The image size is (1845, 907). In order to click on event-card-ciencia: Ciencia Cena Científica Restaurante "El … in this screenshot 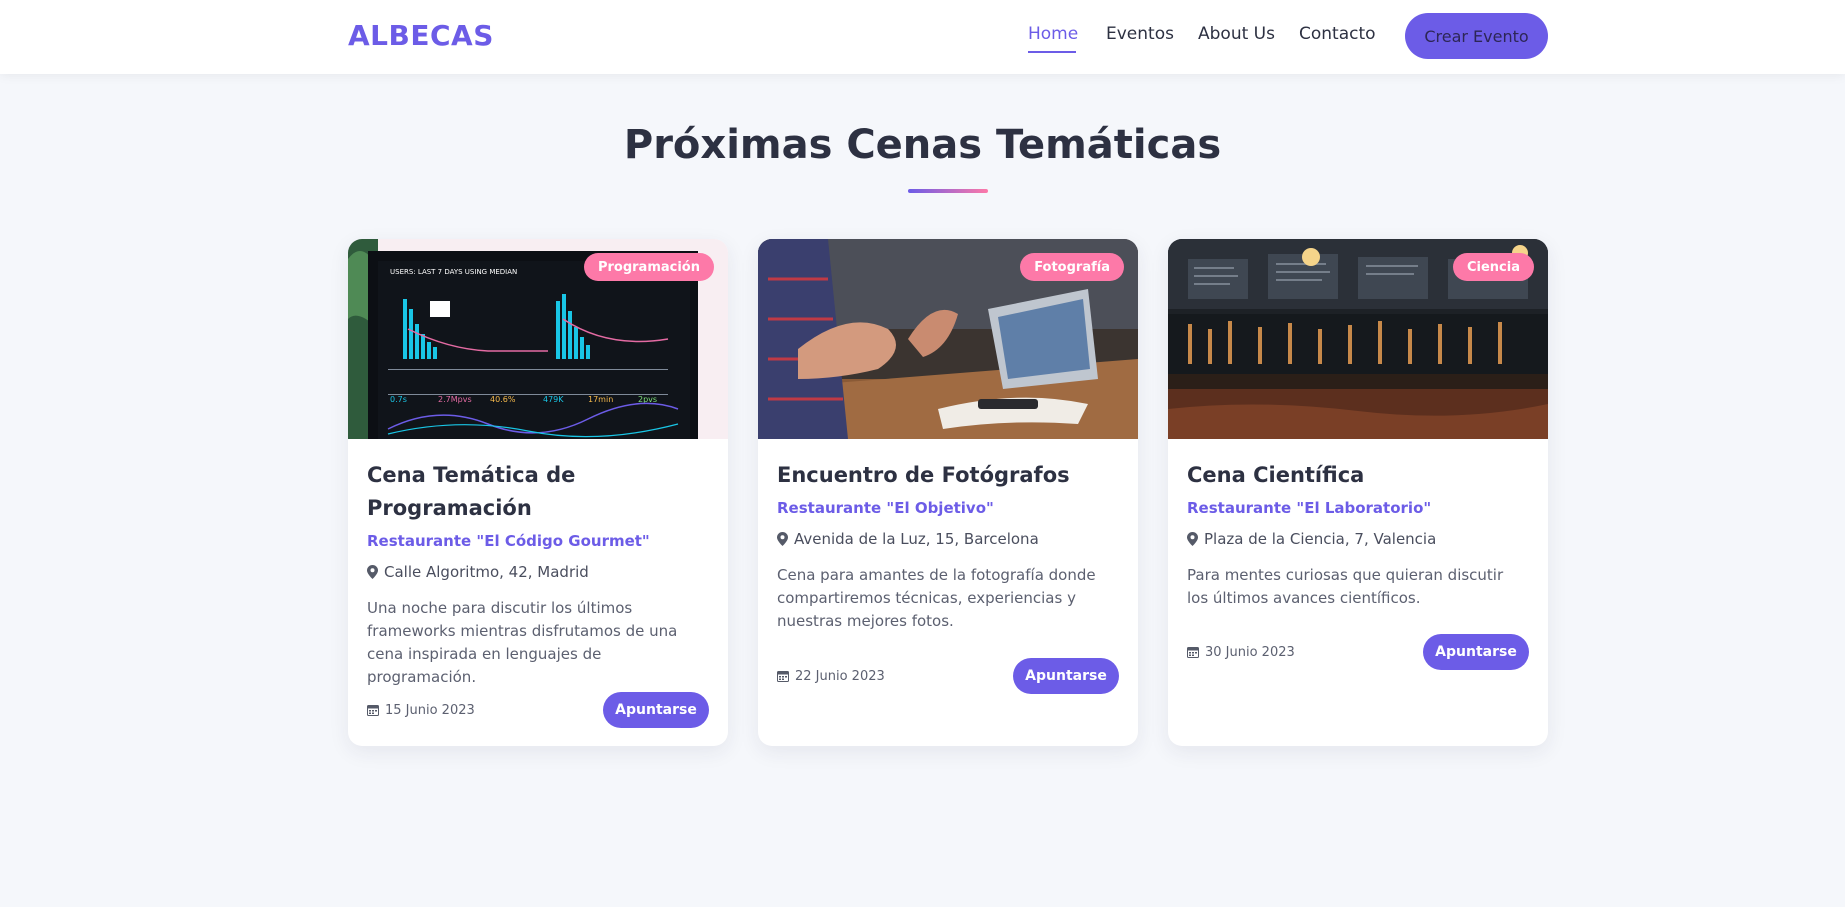, I will do `click(1358, 492)`.